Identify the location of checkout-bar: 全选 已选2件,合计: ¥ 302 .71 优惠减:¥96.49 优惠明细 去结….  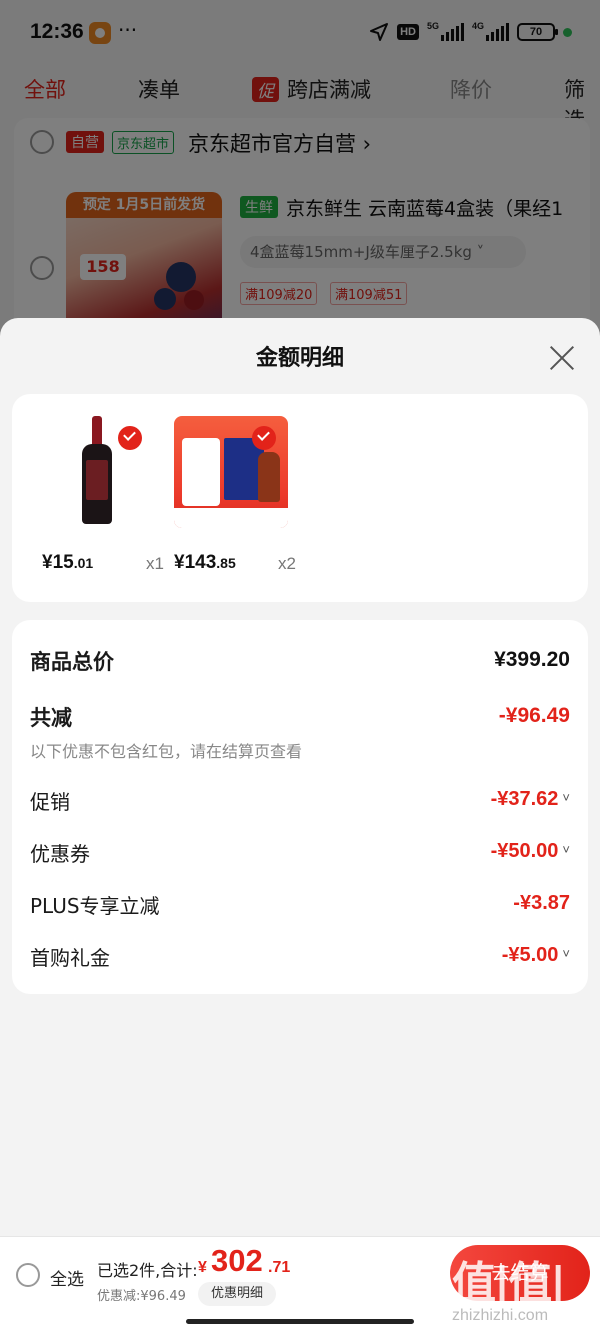
(300, 1285).